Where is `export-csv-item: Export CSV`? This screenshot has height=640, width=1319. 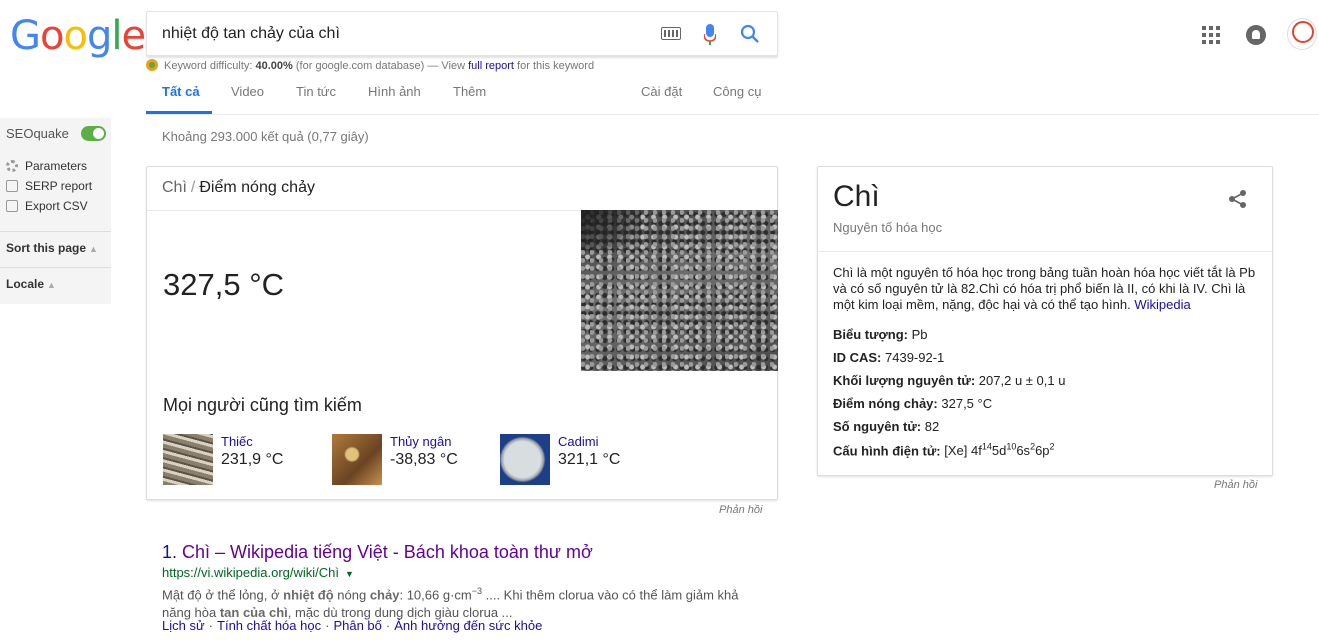 export-csv-item: Export CSV is located at coordinates (47, 206).